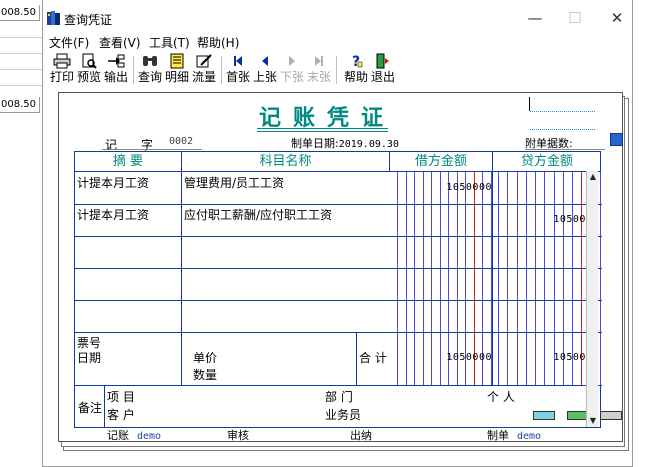 Image resolution: width=655 pixels, height=467 pixels. I want to click on help-button: ? 帮助, so click(356, 70).